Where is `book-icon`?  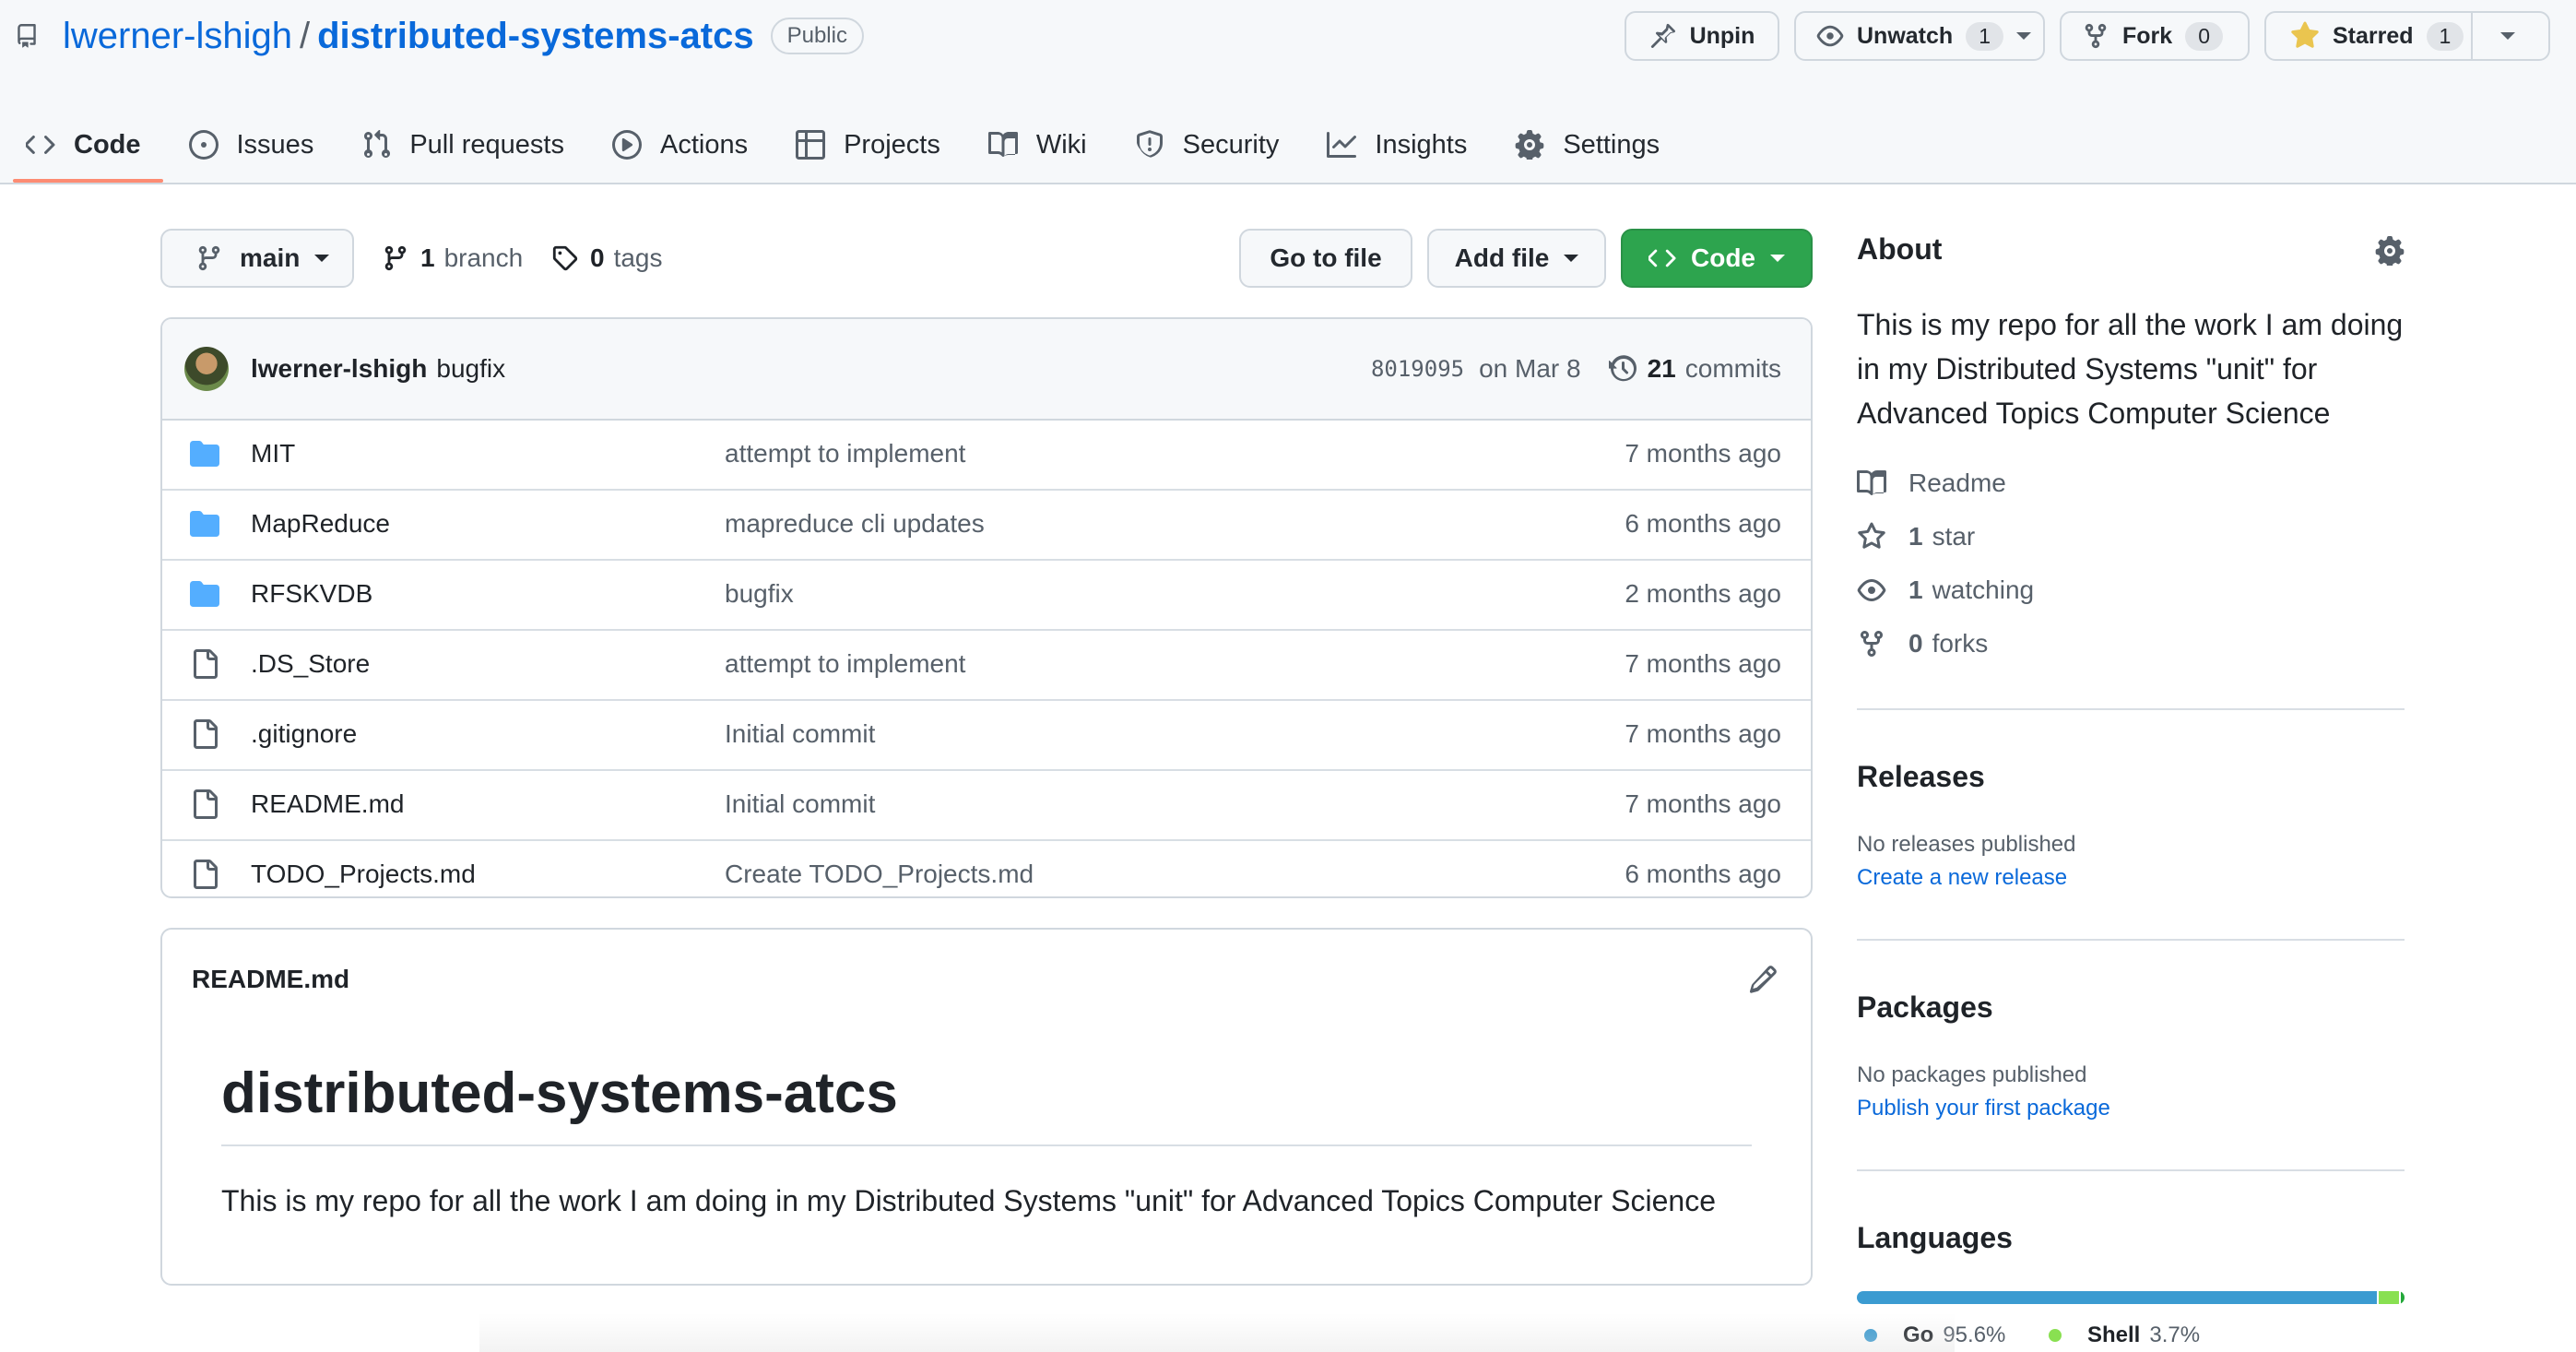 book-icon is located at coordinates (1882, 483).